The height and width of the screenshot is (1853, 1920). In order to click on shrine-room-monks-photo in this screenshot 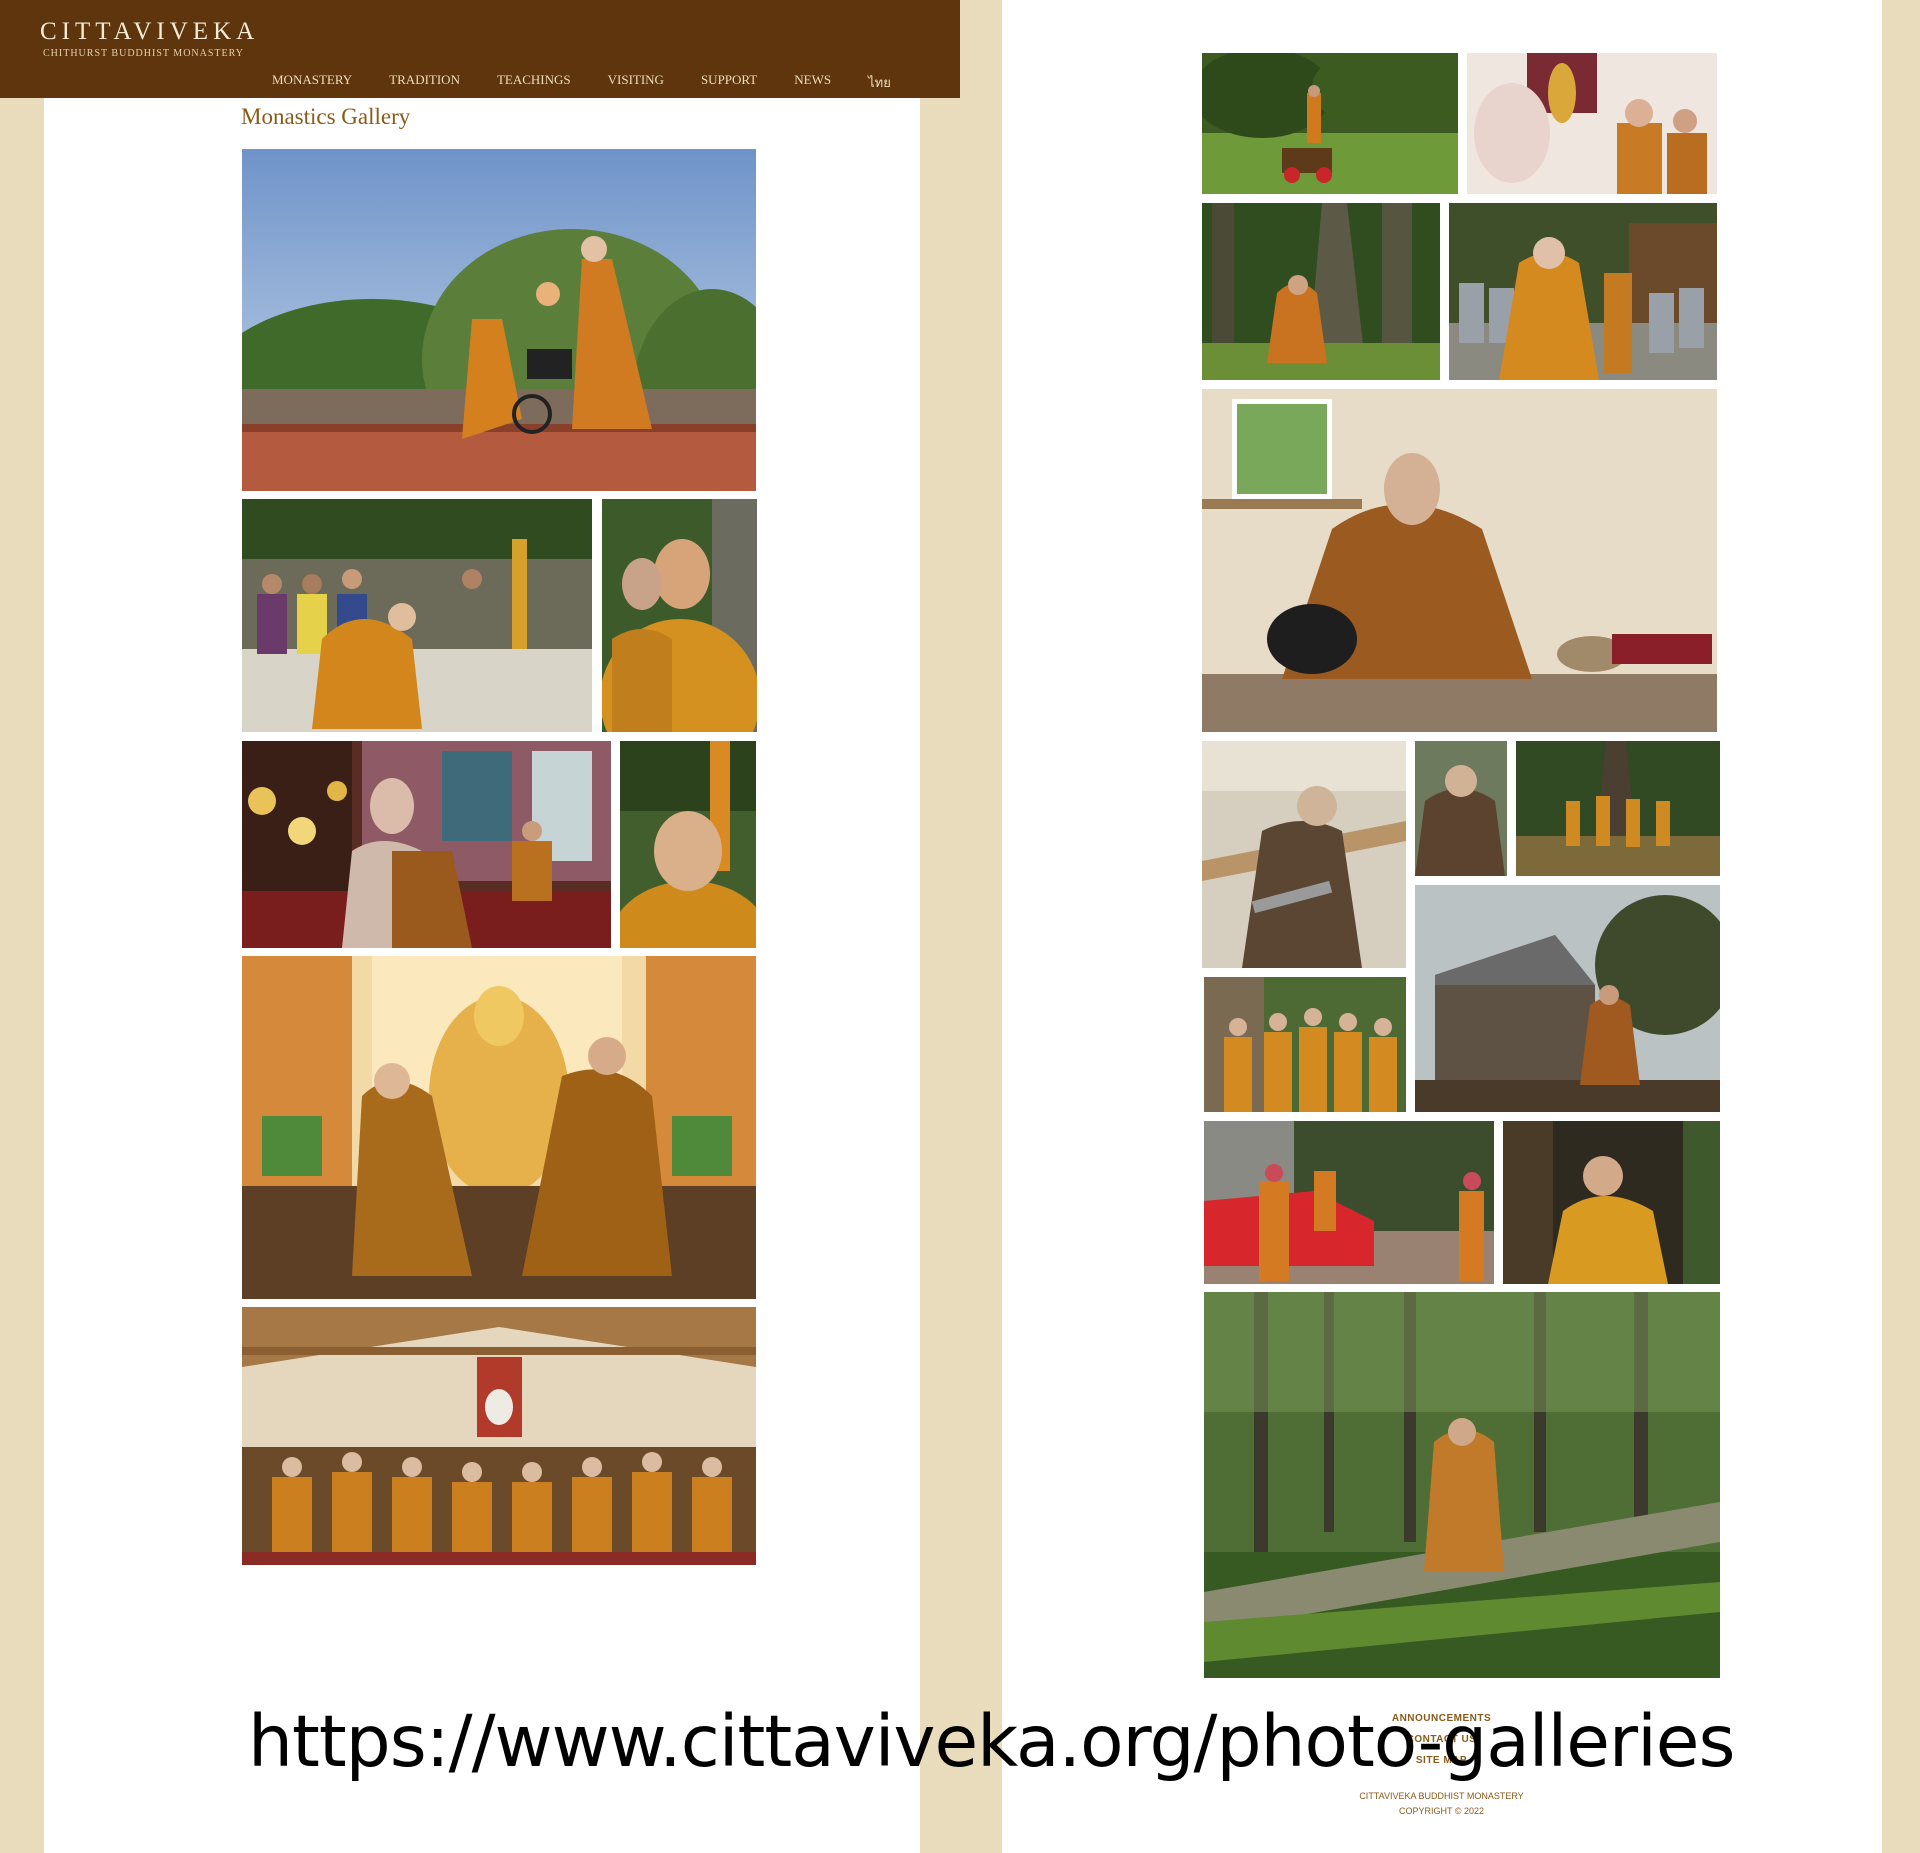, I will do `click(426, 844)`.